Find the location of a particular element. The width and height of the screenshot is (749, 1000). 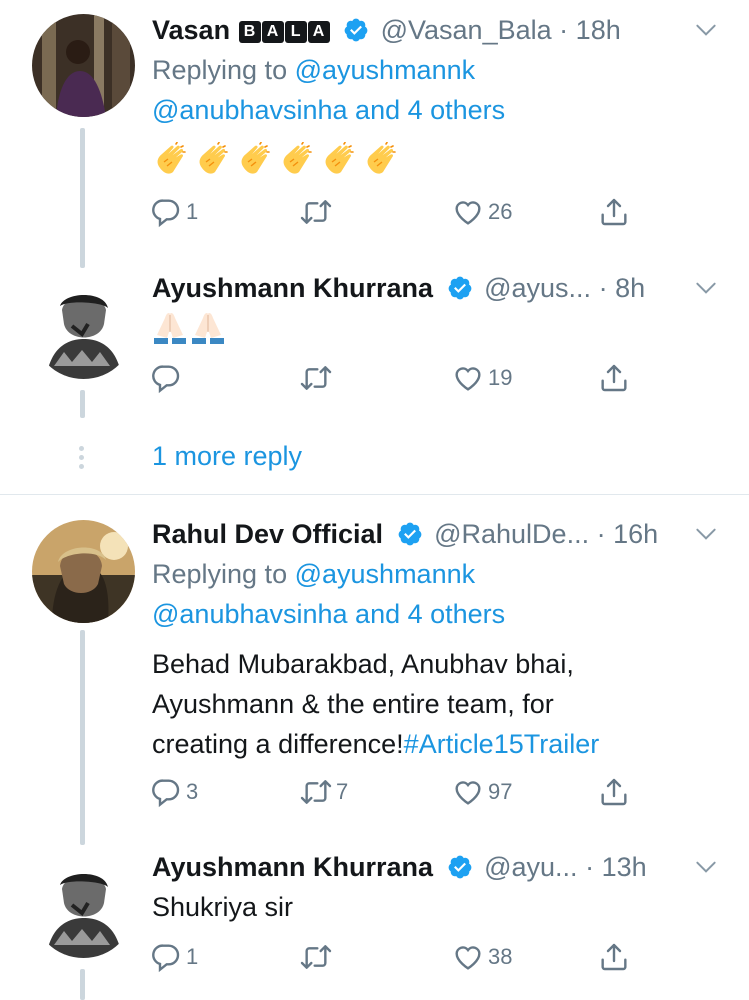

badge-letter: L is located at coordinates (295, 32).